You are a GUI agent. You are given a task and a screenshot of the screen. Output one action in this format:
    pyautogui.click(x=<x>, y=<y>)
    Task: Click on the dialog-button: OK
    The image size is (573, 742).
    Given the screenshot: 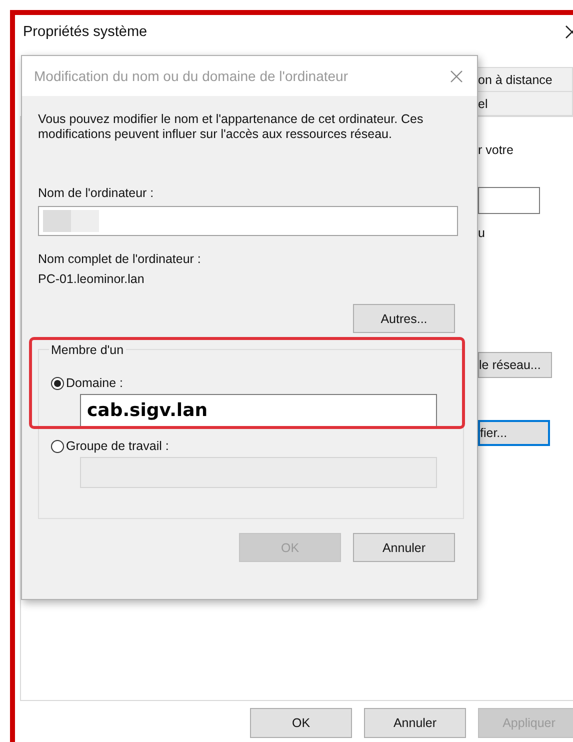 What is the action you would take?
    pyautogui.click(x=301, y=723)
    